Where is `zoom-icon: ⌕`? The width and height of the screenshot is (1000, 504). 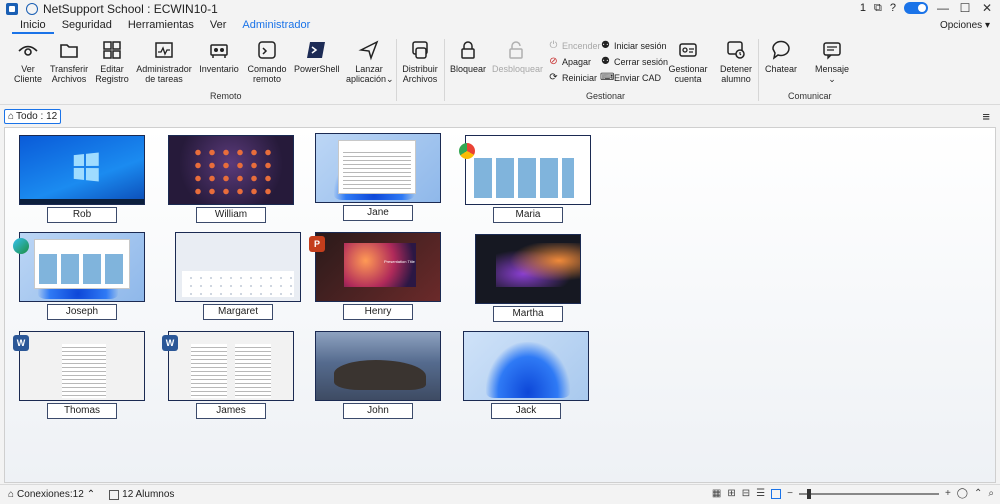
zoom-icon: ⌕ is located at coordinates (991, 493).